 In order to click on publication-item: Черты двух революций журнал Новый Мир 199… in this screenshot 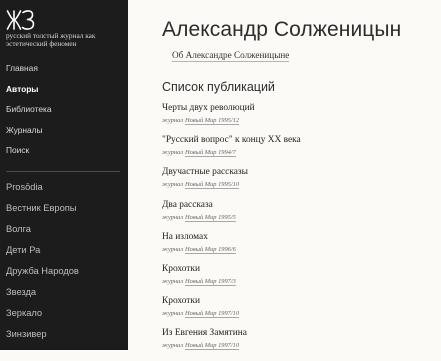, I will do `click(297, 119)`.